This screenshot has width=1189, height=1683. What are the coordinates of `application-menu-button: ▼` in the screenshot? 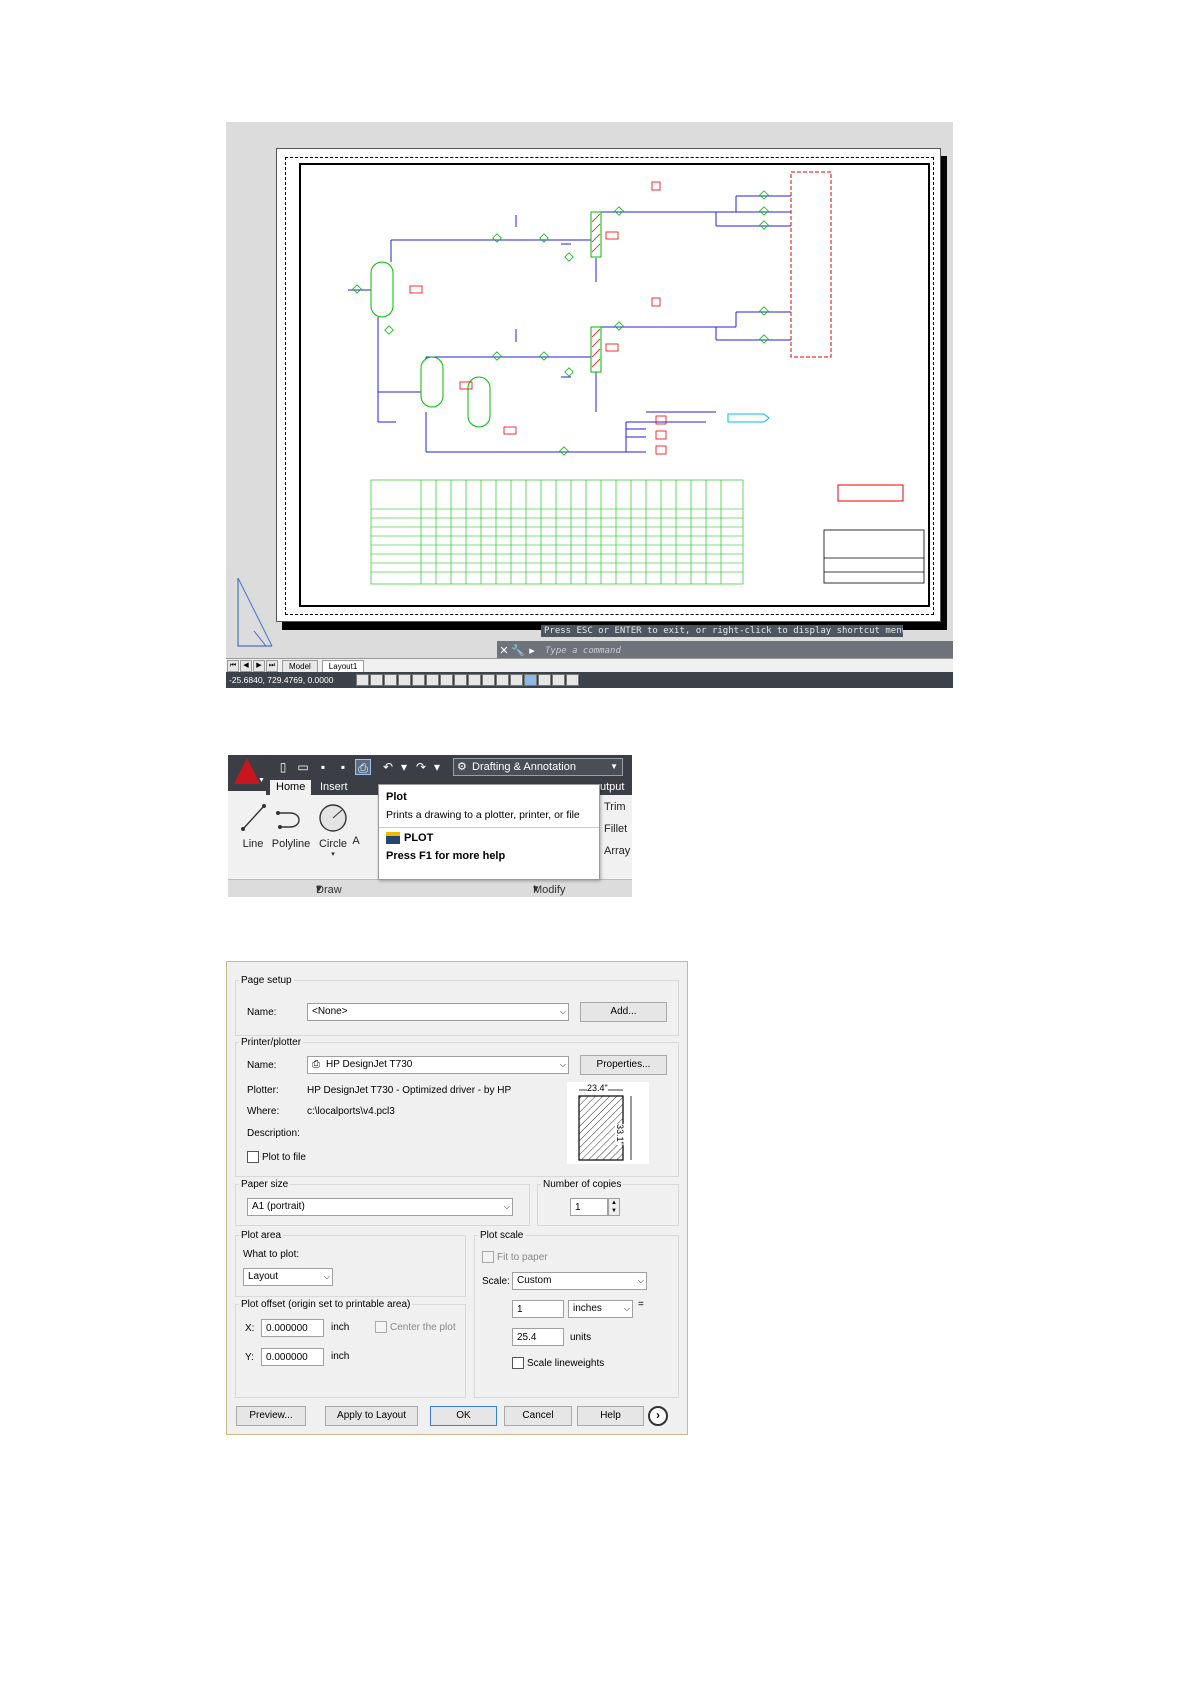 It's located at (247, 773).